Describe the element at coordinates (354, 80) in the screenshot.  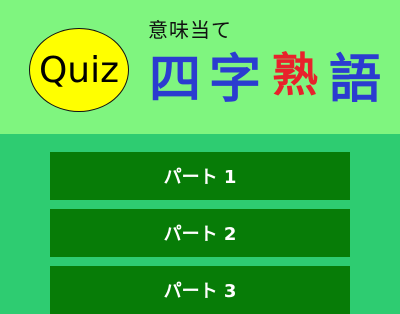
I see `title-char-4: 語` at that location.